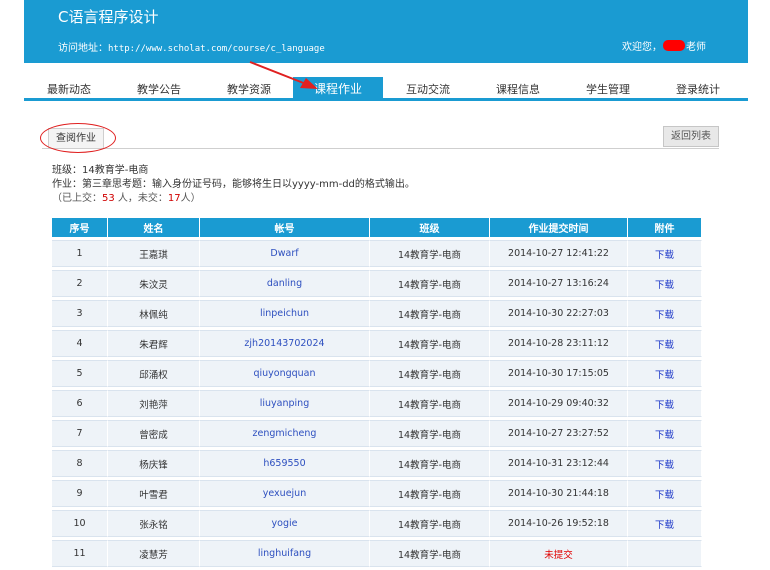  Describe the element at coordinates (559, 463) in the screenshot. I see `cell-time: 2014-10-31 23:12:44` at that location.